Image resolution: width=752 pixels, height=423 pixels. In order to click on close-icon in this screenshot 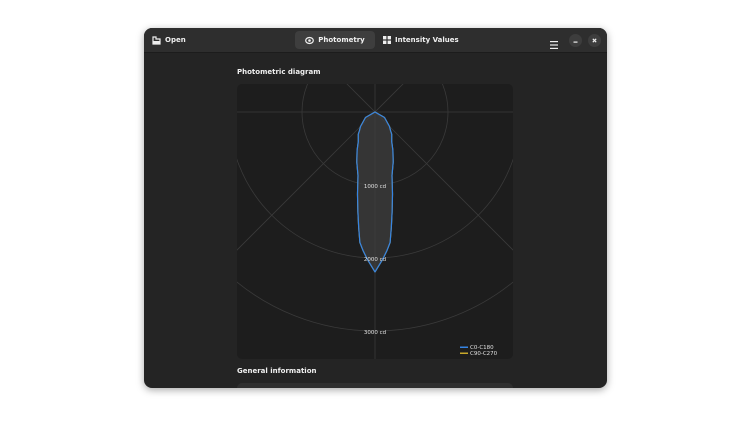, I will do `click(594, 40)`.